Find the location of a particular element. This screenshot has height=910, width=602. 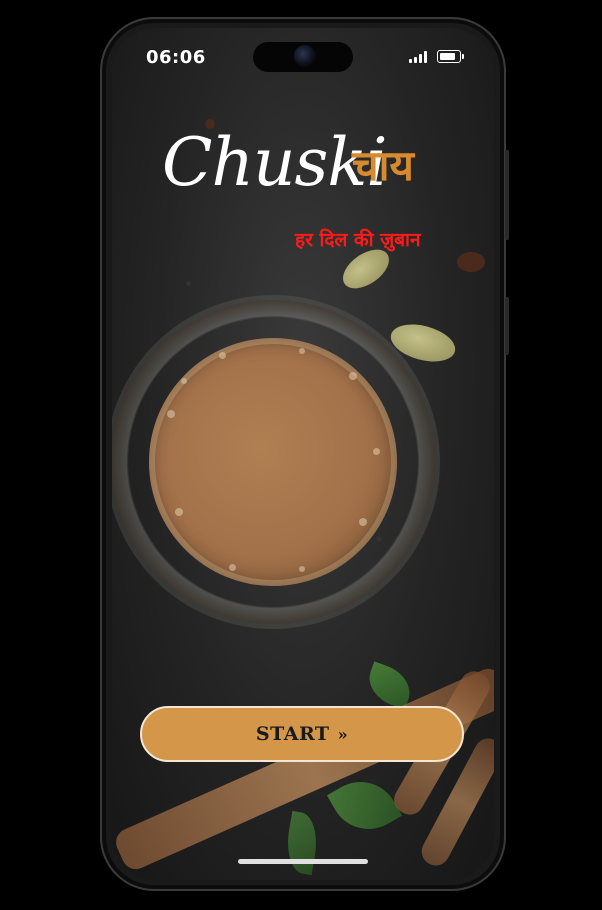

brand-name-hindi: चाय is located at coordinates (383, 165).